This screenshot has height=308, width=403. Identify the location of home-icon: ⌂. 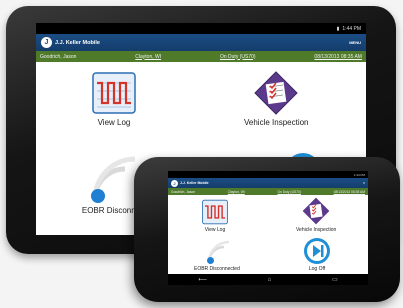
(270, 280).